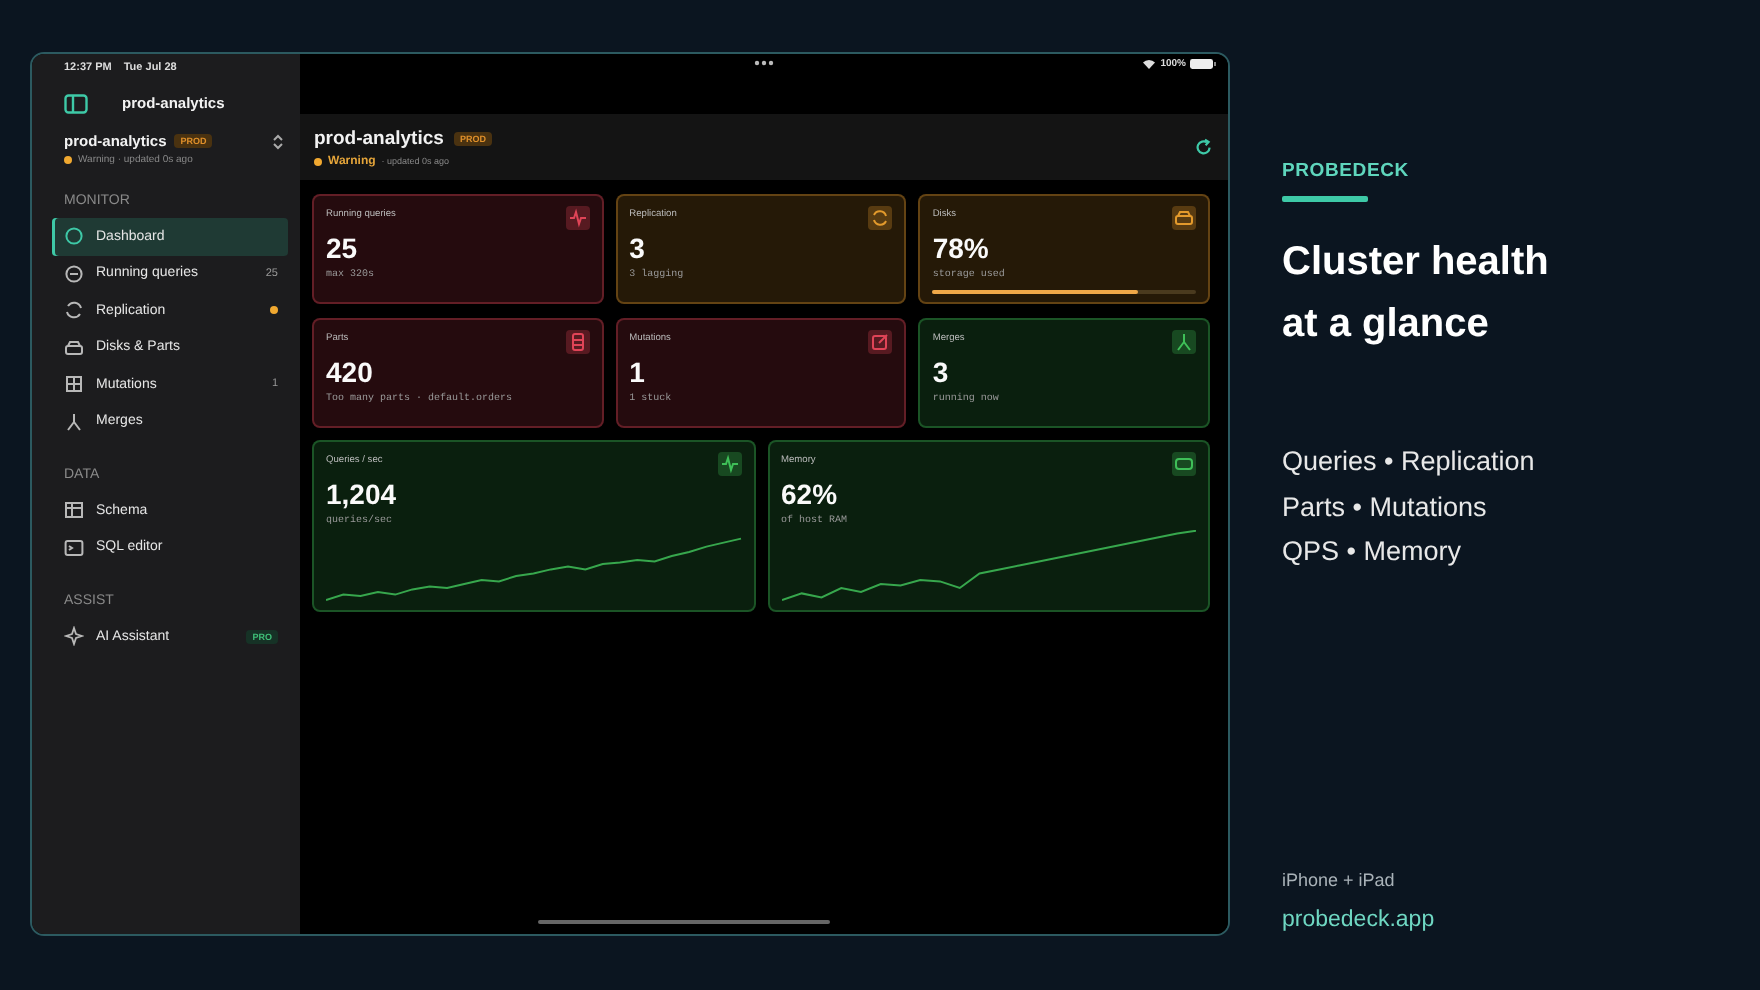  Describe the element at coordinates (1385, 507) in the screenshot. I see `feature-line: Parts • Mutations` at that location.